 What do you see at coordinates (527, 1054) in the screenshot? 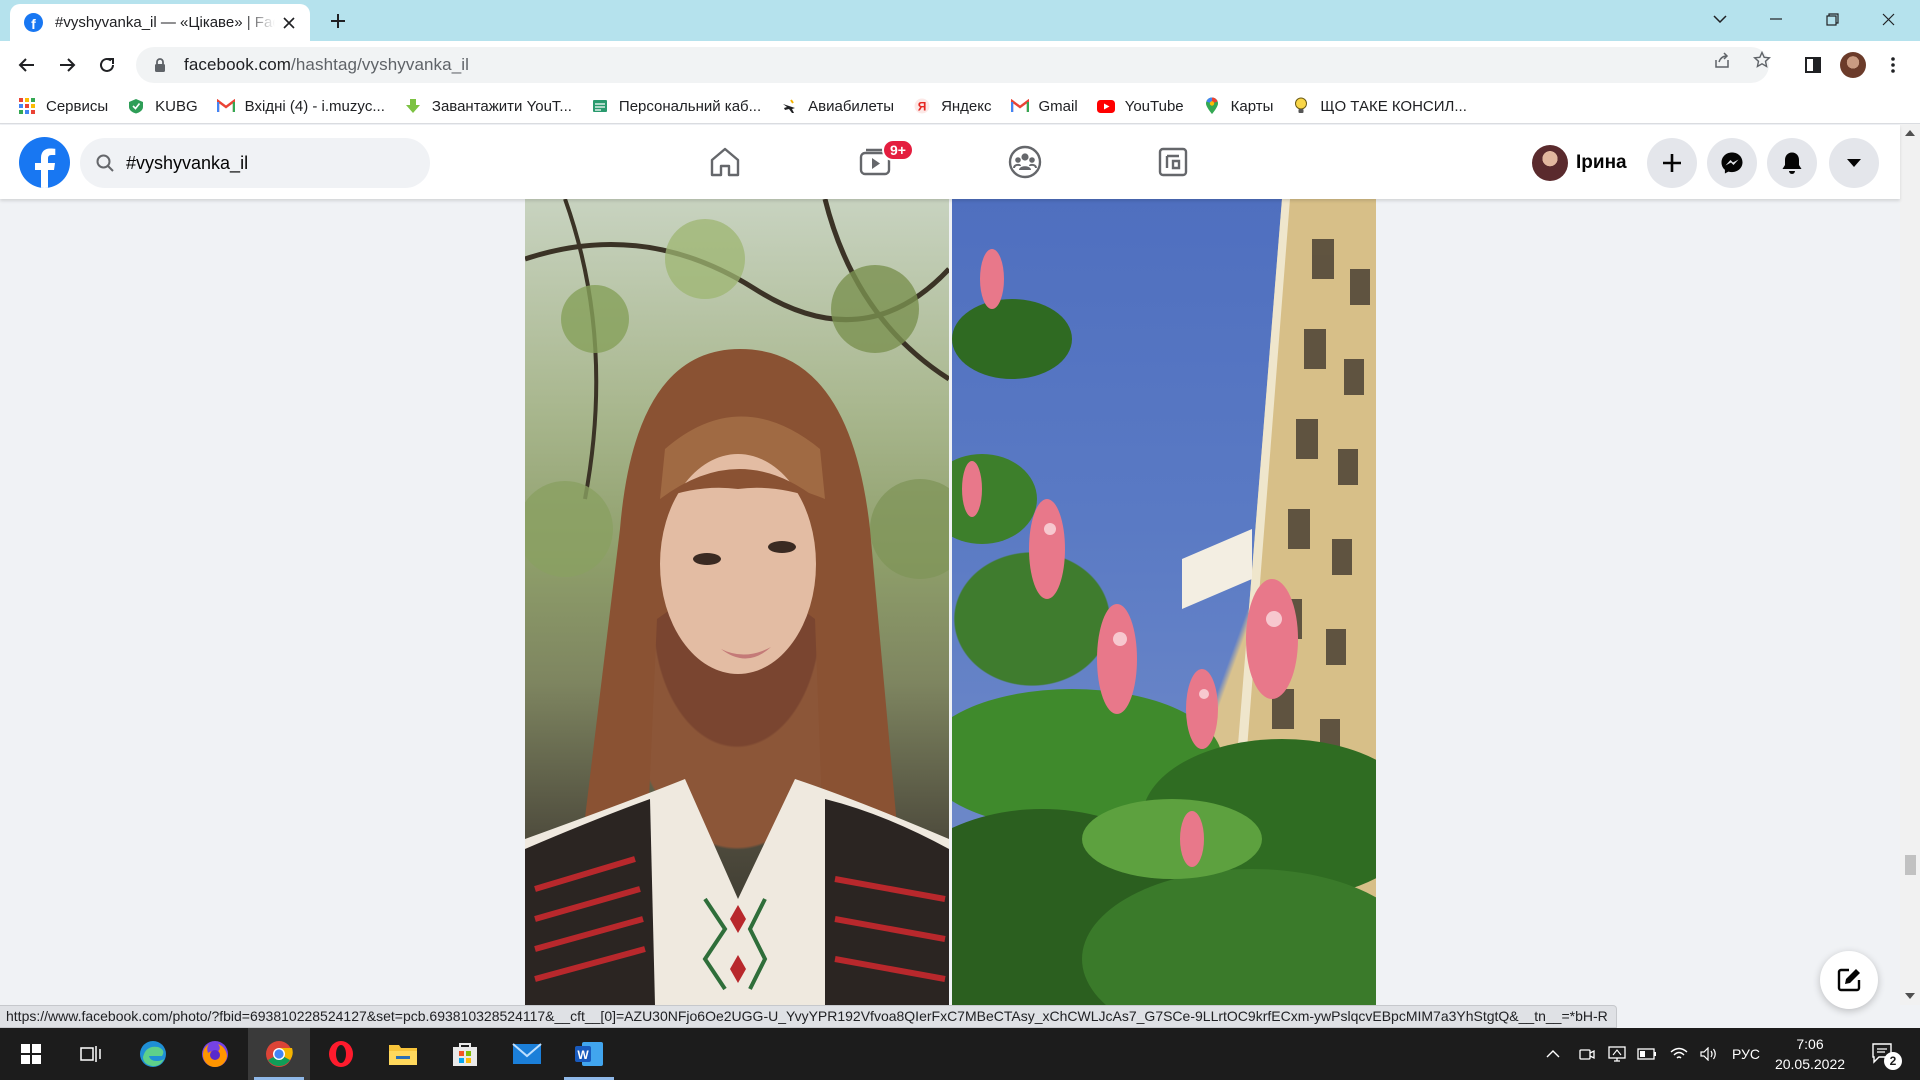
I see `taskbar-mail` at bounding box center [527, 1054].